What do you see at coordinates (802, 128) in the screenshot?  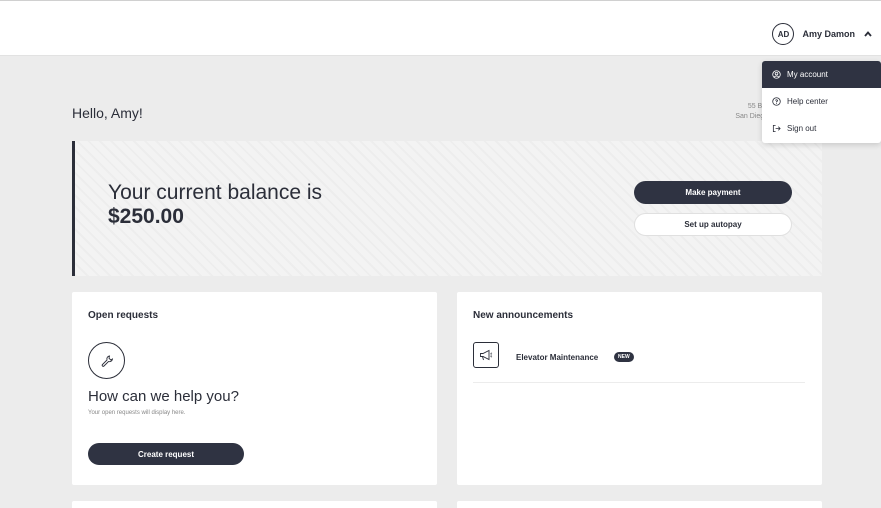 I see `menu-item-label: Sign out` at bounding box center [802, 128].